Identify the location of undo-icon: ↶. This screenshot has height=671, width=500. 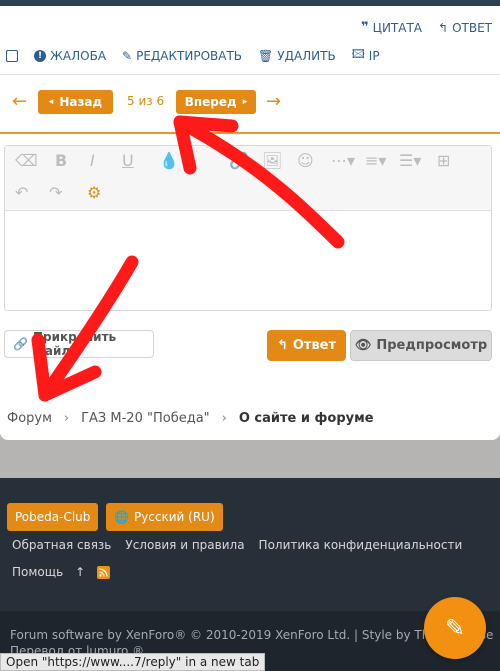
(21, 192).